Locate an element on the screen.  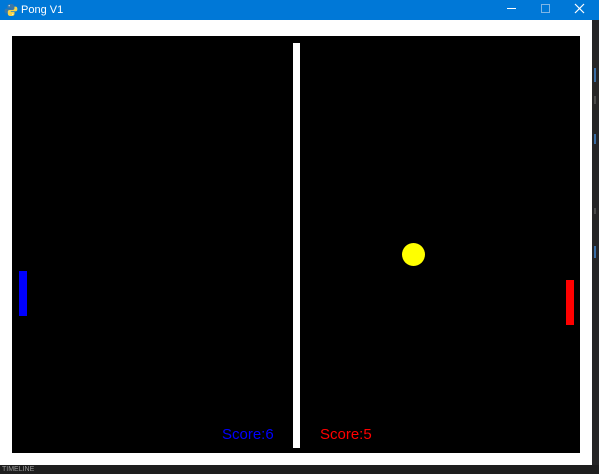
ball is located at coordinates (413, 254).